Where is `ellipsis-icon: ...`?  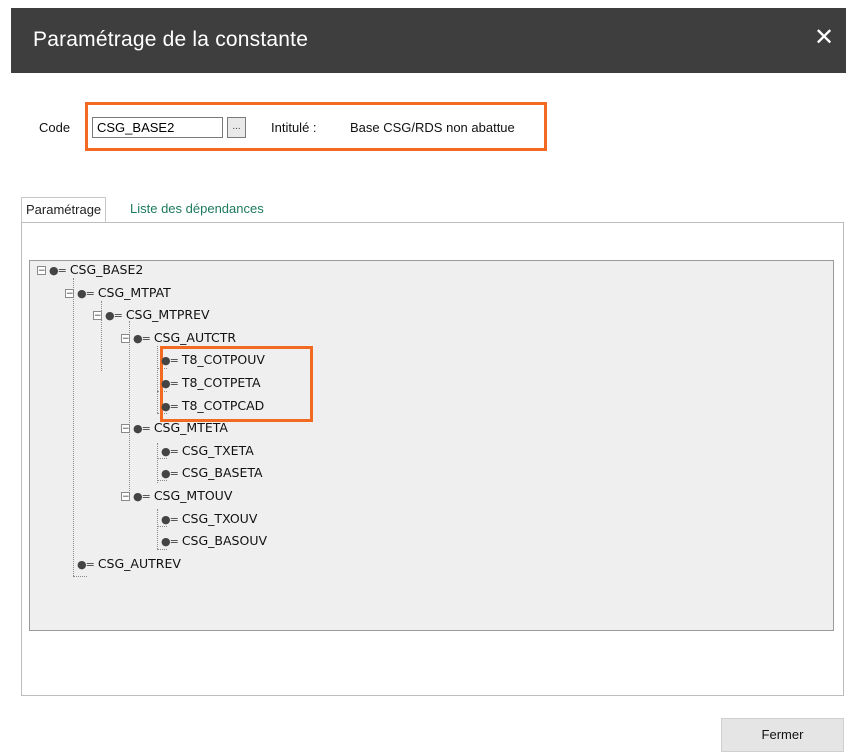 ellipsis-icon: ... is located at coordinates (236, 127).